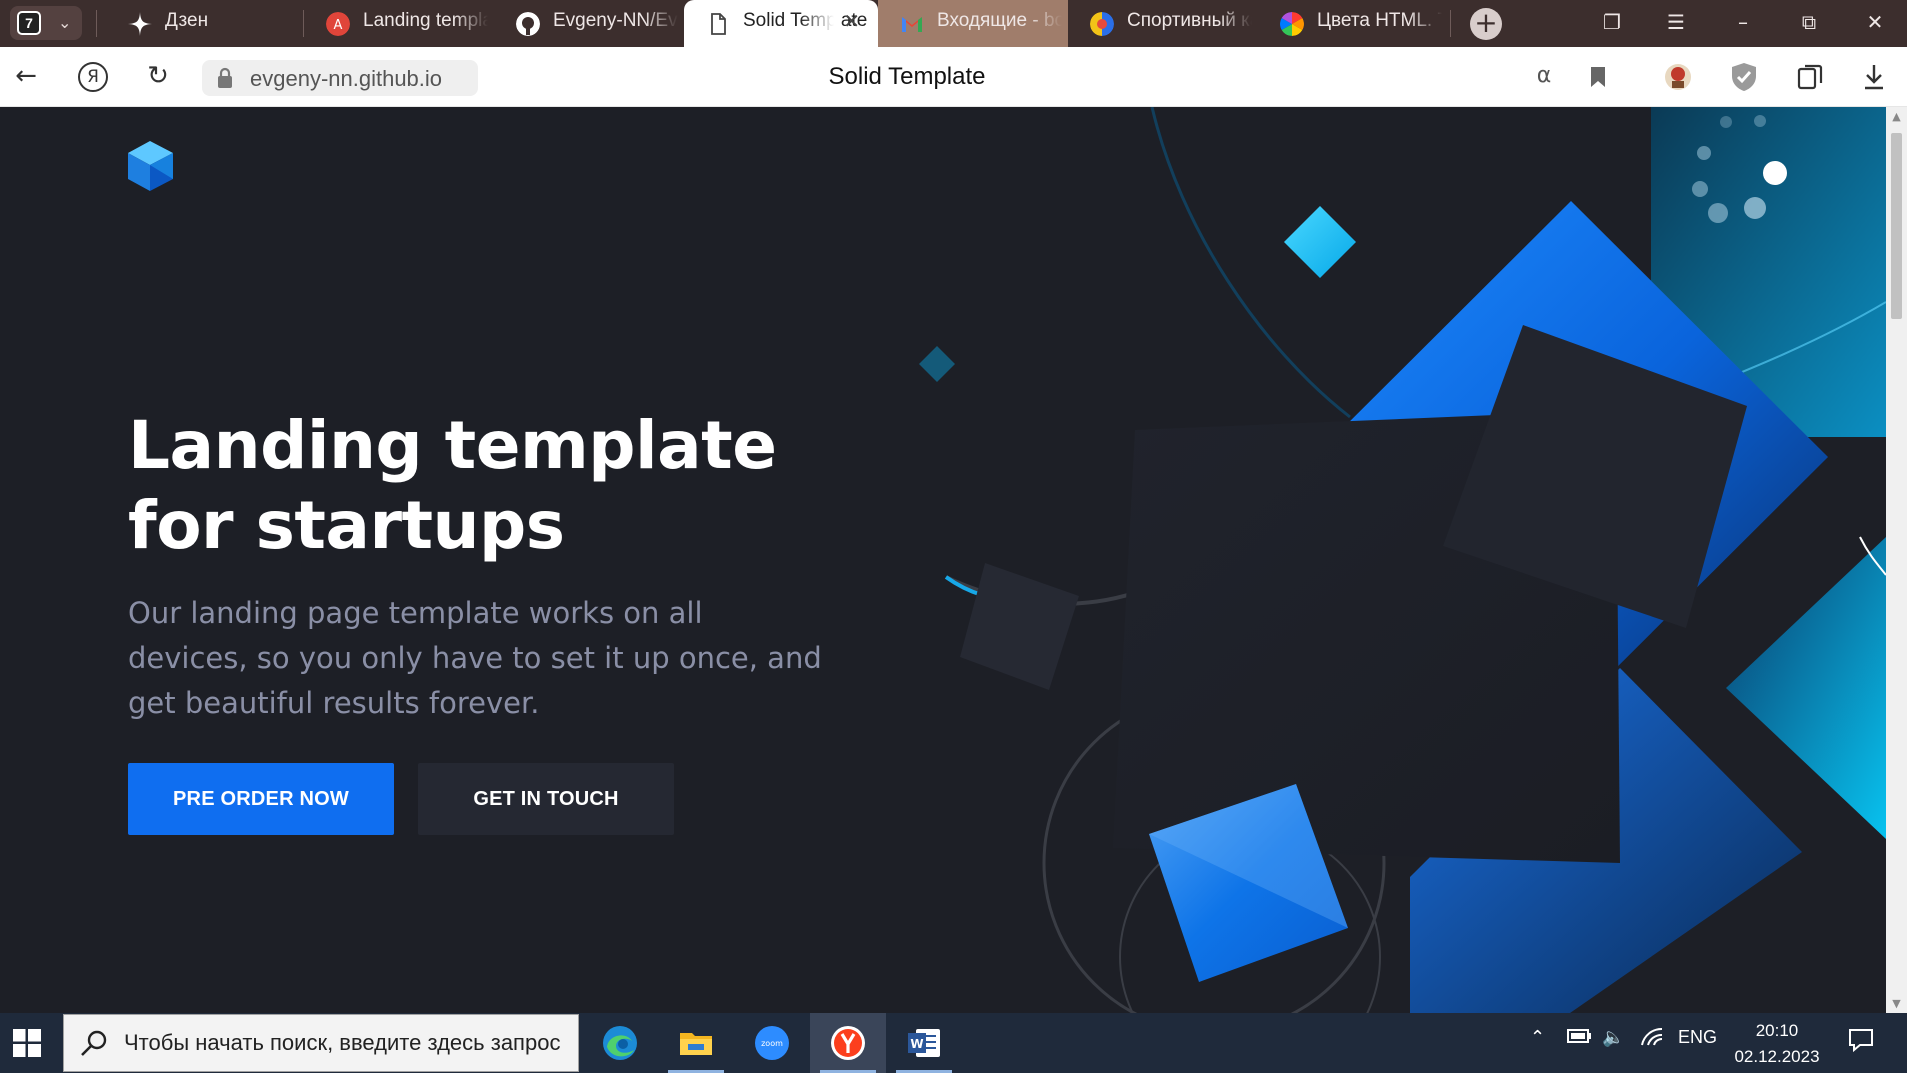 Image resolution: width=1907 pixels, height=1073 pixels. Describe the element at coordinates (1292, 24) in the screenshot. I see `color-wheel-icon` at that location.